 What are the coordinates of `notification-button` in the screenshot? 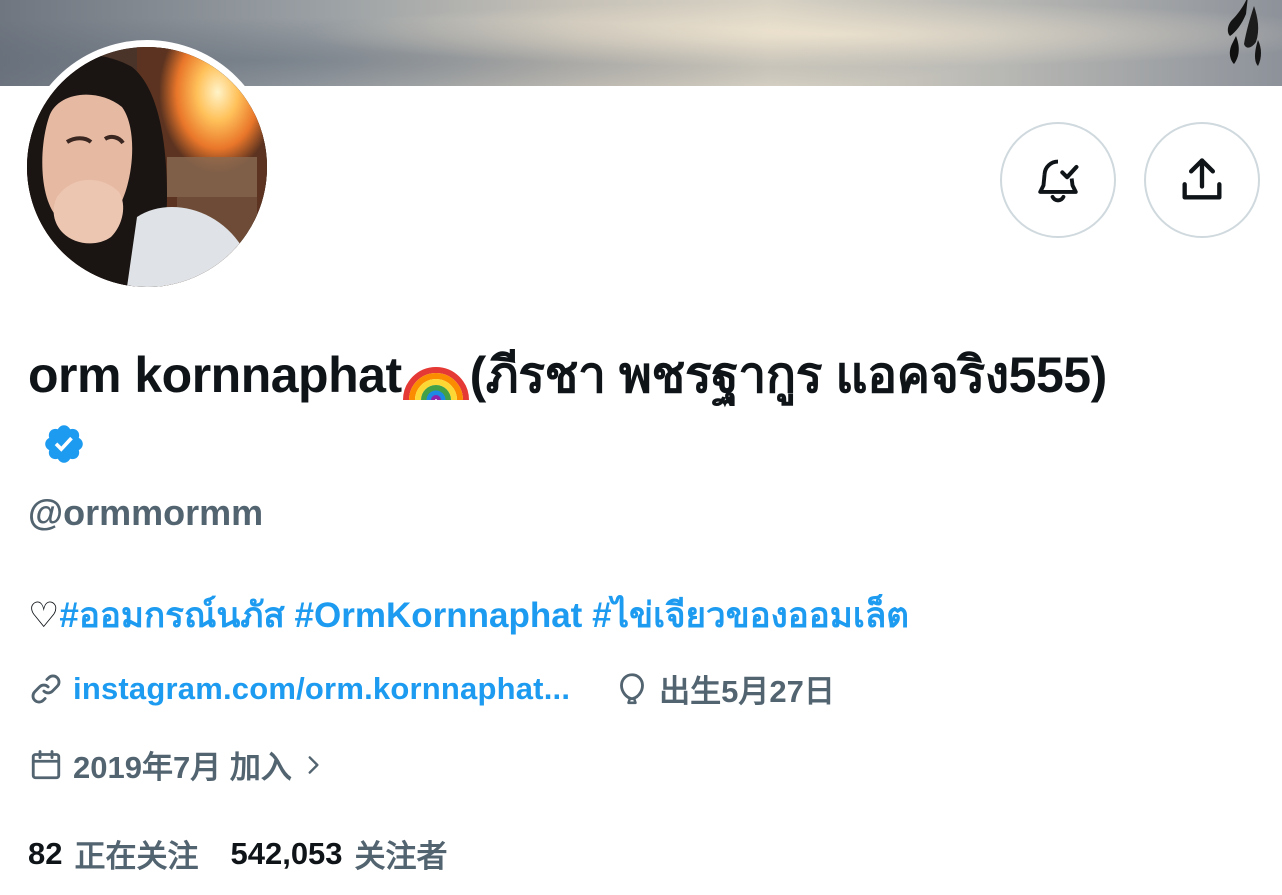 It's located at (1058, 180).